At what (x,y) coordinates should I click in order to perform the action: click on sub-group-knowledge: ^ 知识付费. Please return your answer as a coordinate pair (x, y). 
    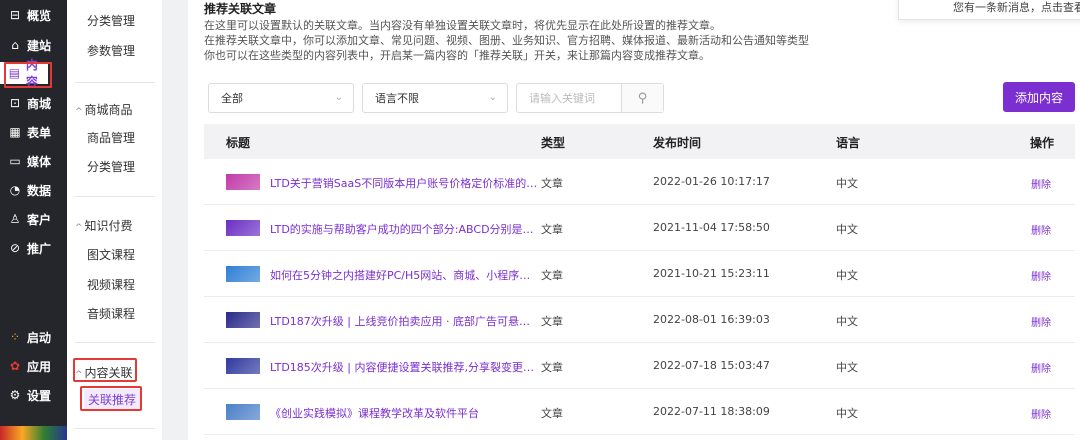
    Looking at the image, I should click on (104, 225).